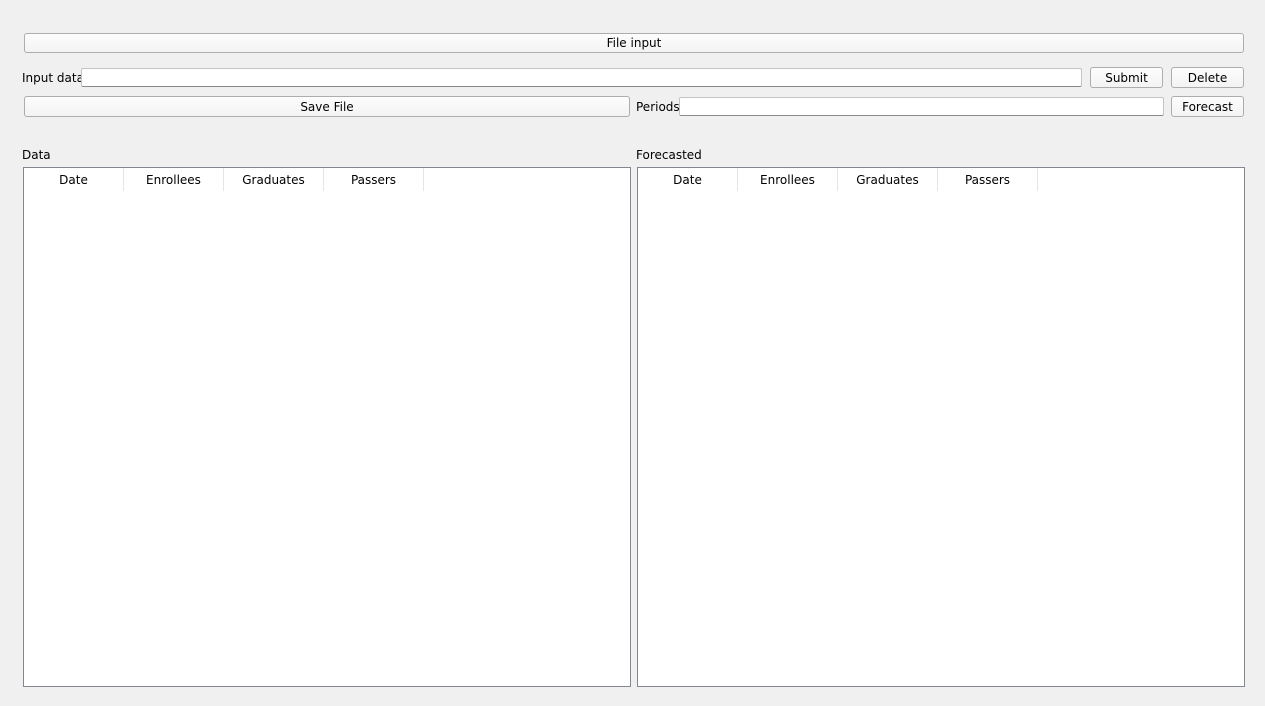  Describe the element at coordinates (688, 179) in the screenshot. I see `forecasted-header-date: Date` at that location.